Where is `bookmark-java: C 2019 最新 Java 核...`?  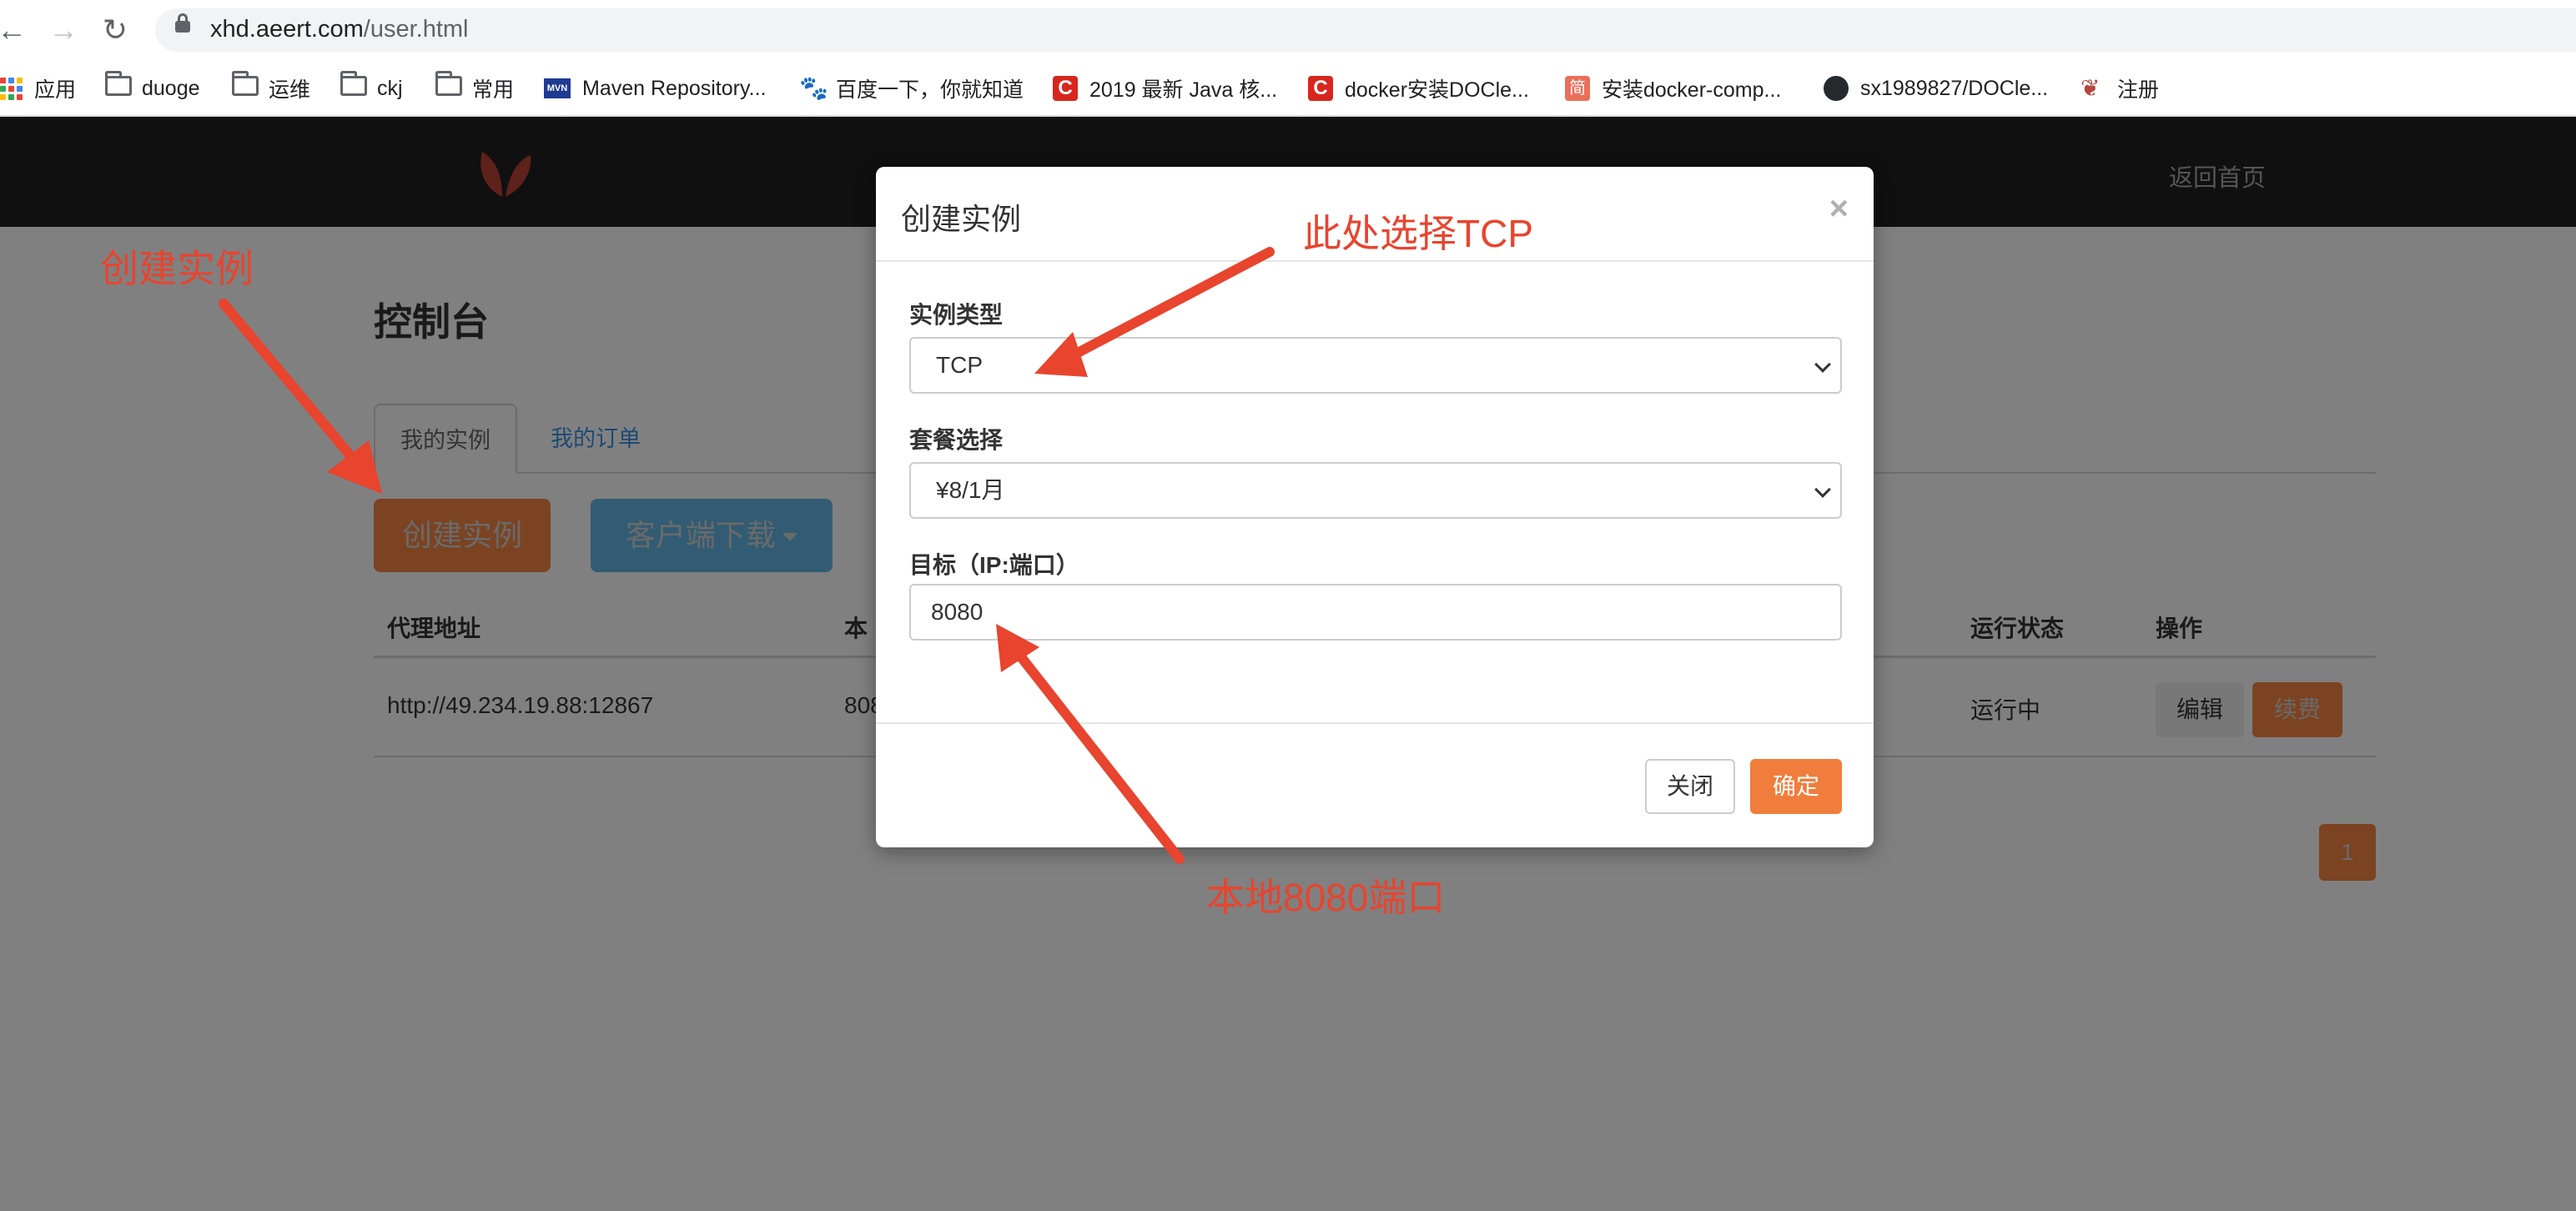
bookmark-java: C 2019 最新 Java 核... is located at coordinates (1165, 88).